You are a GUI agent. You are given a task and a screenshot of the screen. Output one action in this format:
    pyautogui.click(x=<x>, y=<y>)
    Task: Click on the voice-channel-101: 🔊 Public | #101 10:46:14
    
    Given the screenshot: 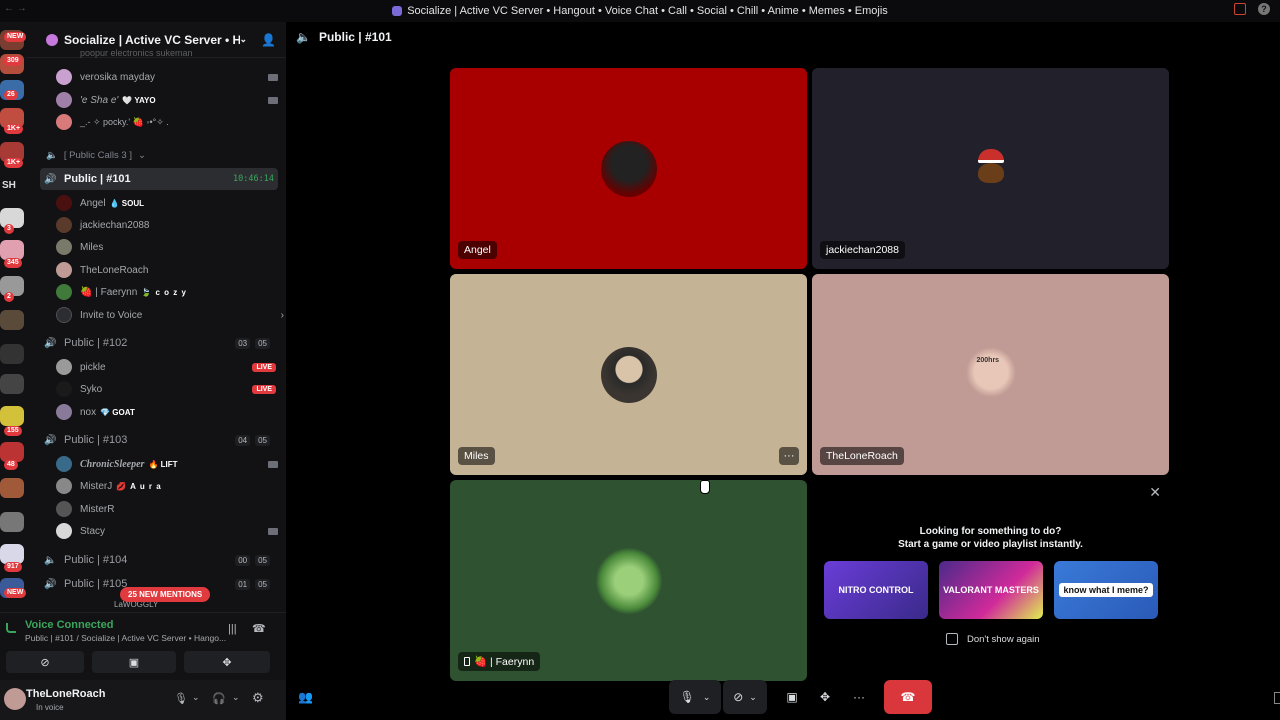 What is the action you would take?
    pyautogui.click(x=159, y=179)
    